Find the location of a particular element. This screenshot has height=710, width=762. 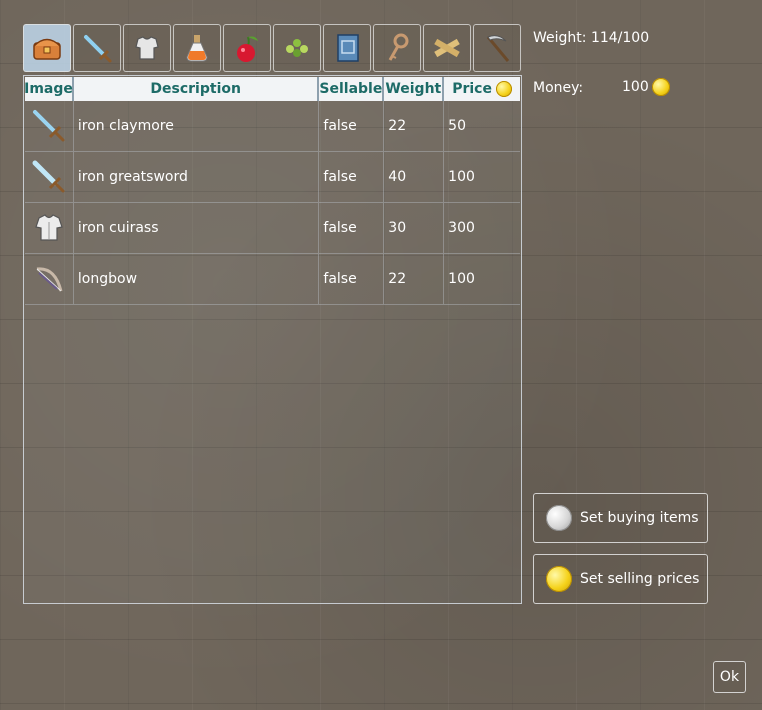

set-selling-prices-label: Set selling prices is located at coordinates (640, 579).